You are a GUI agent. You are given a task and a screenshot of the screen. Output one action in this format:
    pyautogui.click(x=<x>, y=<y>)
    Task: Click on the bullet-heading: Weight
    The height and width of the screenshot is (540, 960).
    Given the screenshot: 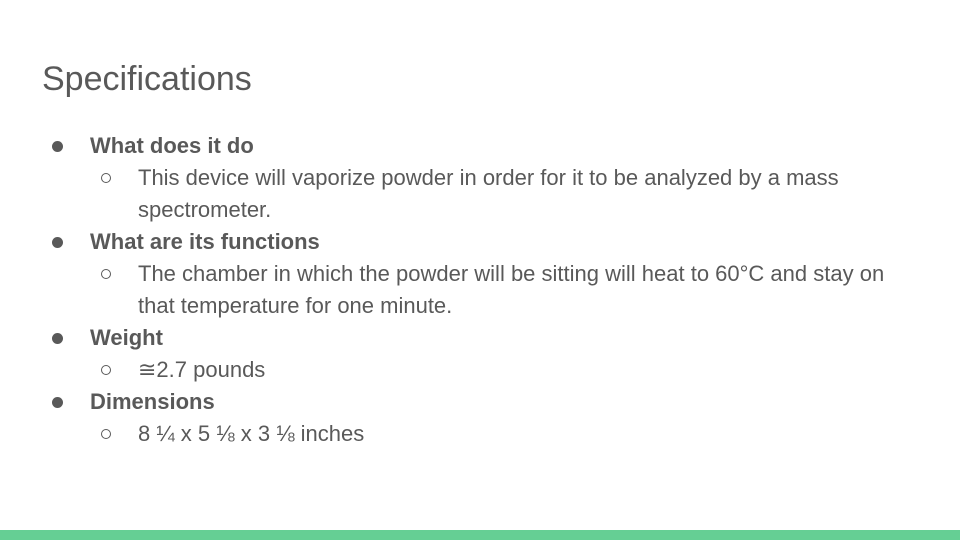 What is the action you would take?
    pyautogui.click(x=480, y=338)
    